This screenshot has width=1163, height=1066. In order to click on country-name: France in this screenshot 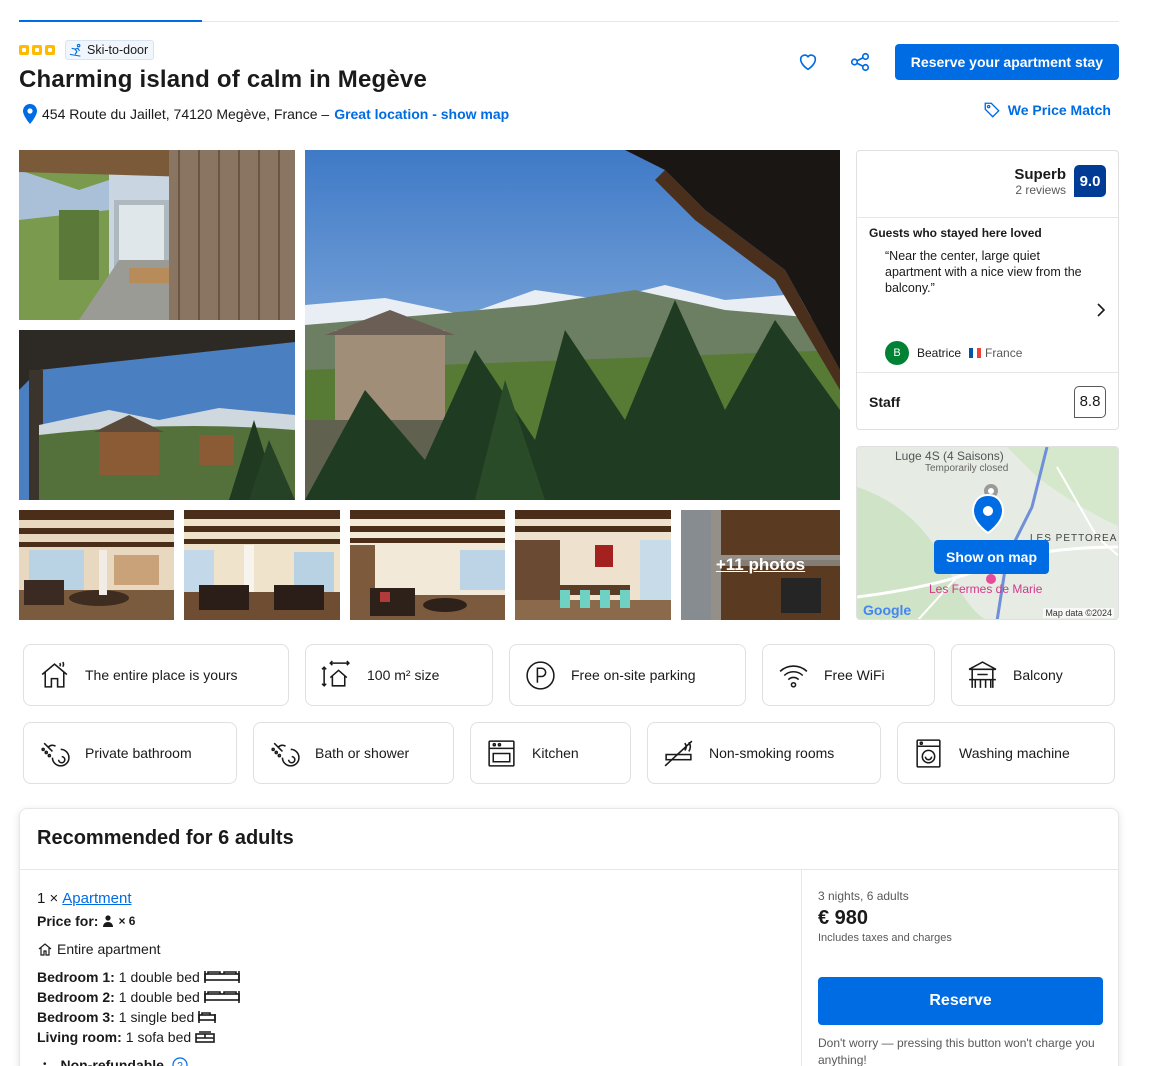, I will do `click(1004, 353)`.